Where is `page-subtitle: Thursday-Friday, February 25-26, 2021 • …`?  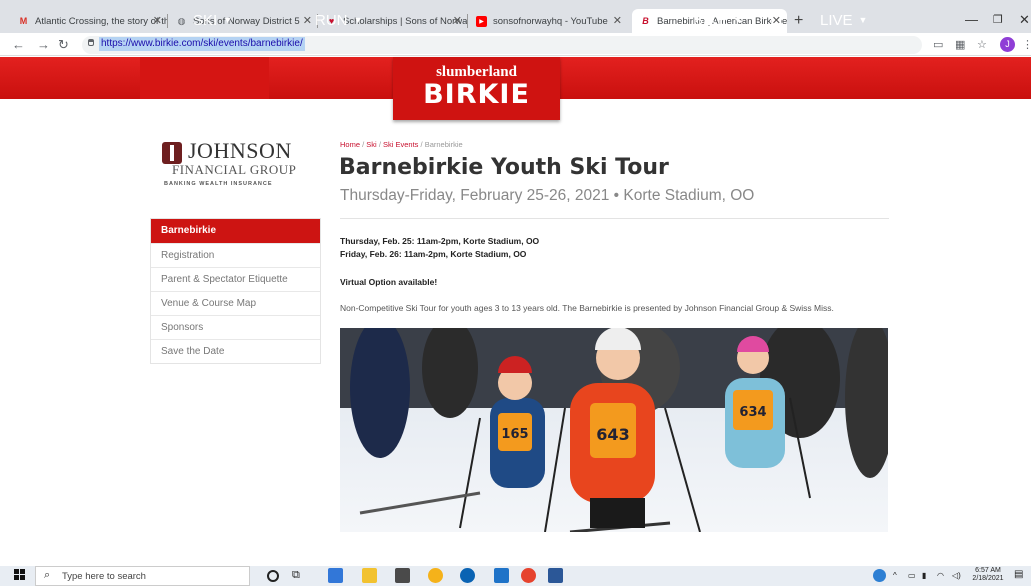
page-subtitle: Thursday-Friday, February 25-26, 2021 • … is located at coordinates (547, 195).